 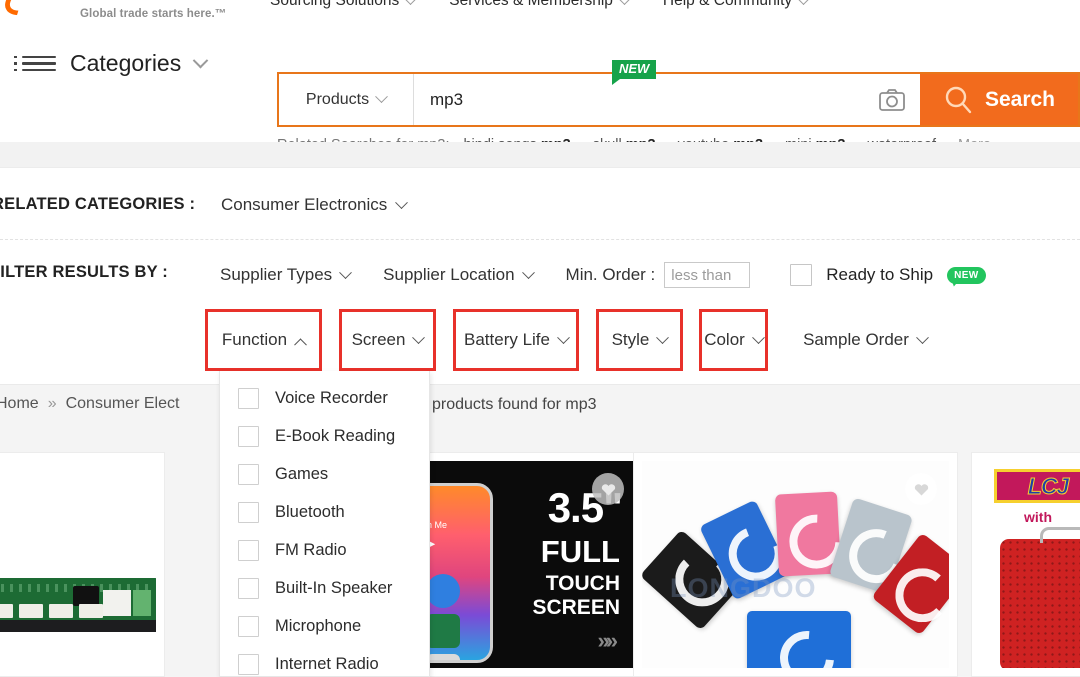 I want to click on breadcrumb-item-consumer-electronics: Consumer Elect, so click(x=123, y=404).